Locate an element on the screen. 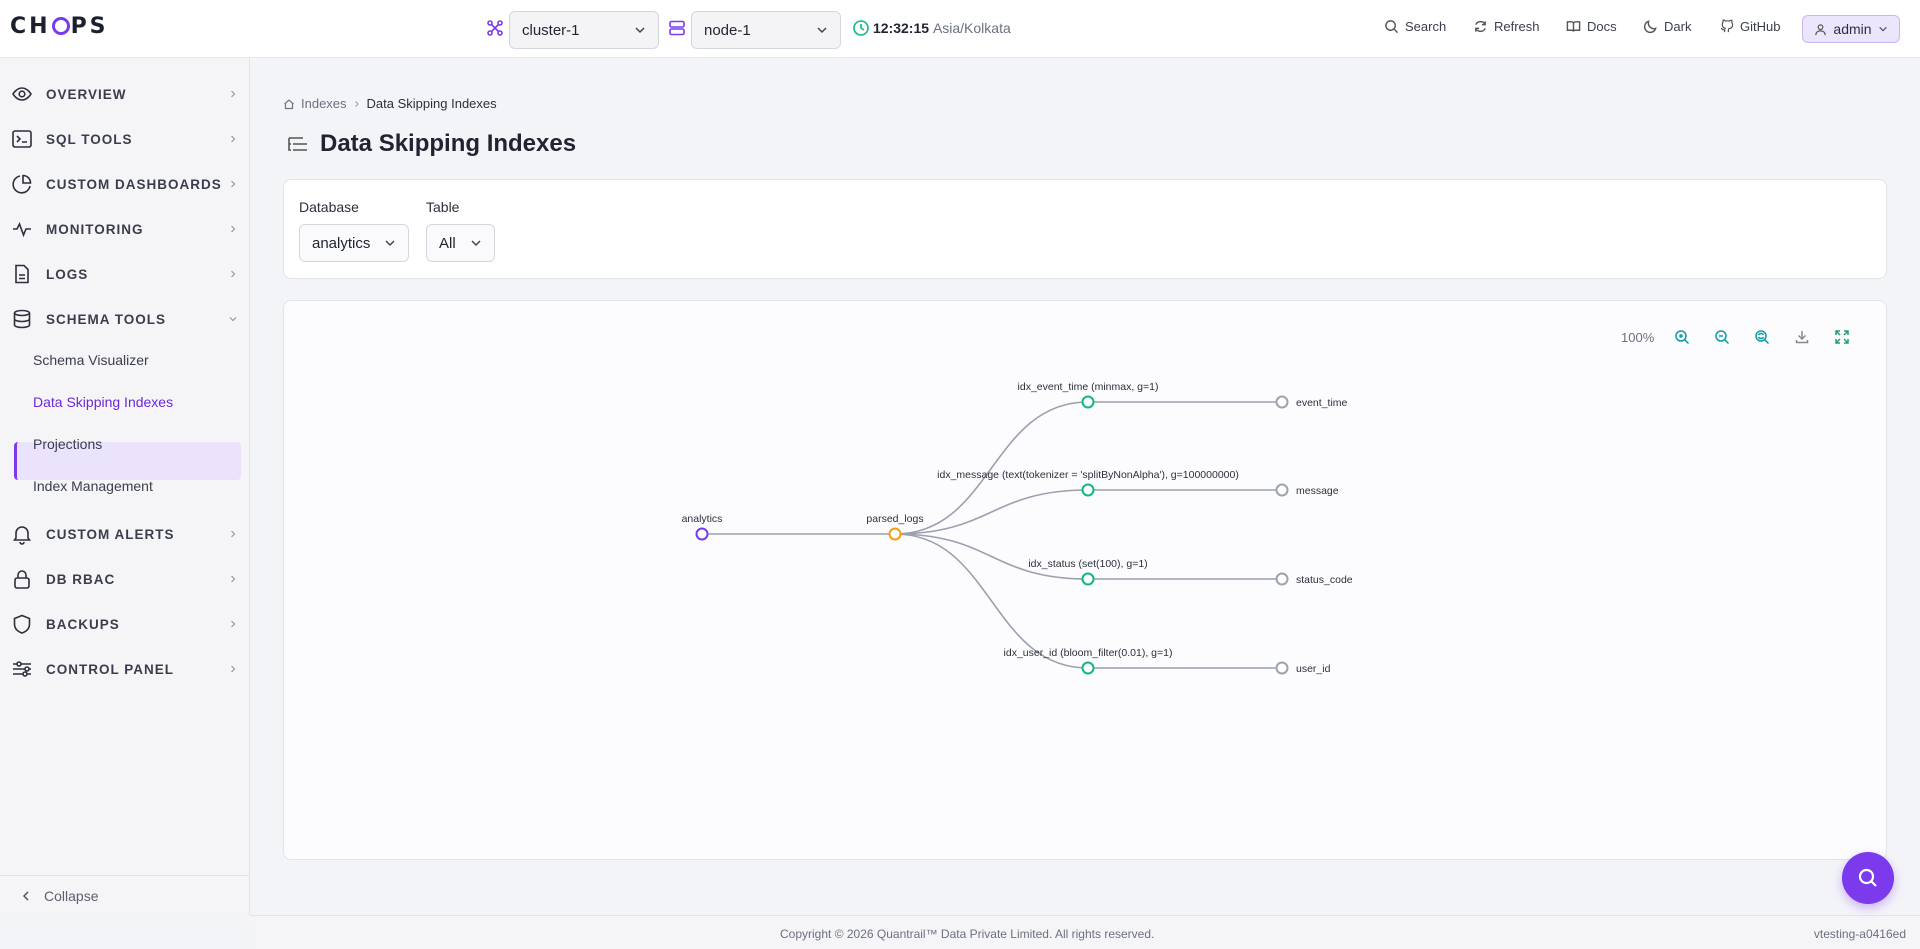 The image size is (1920, 949). nav-overview: OVERVIEW is located at coordinates (125, 94).